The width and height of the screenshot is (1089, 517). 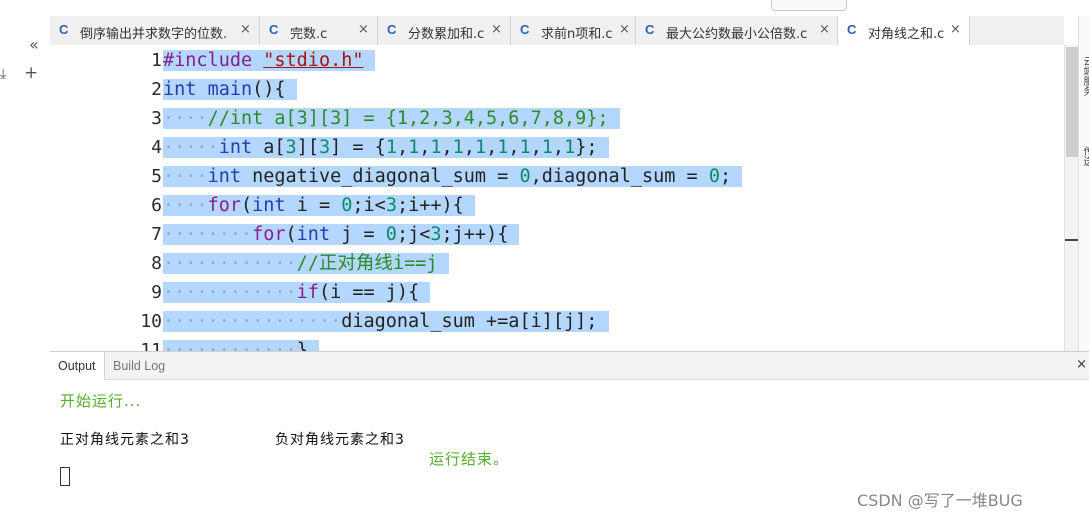 I want to click on tab-file-1: C 倒序输出并求数字的位数. ×, so click(x=155, y=30).